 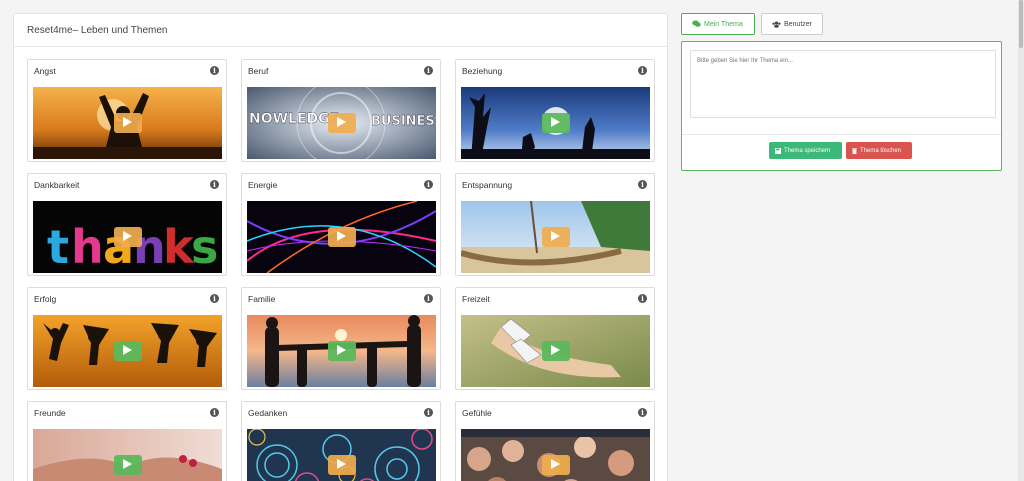 I want to click on topic-name: Beruf, so click(x=258, y=71).